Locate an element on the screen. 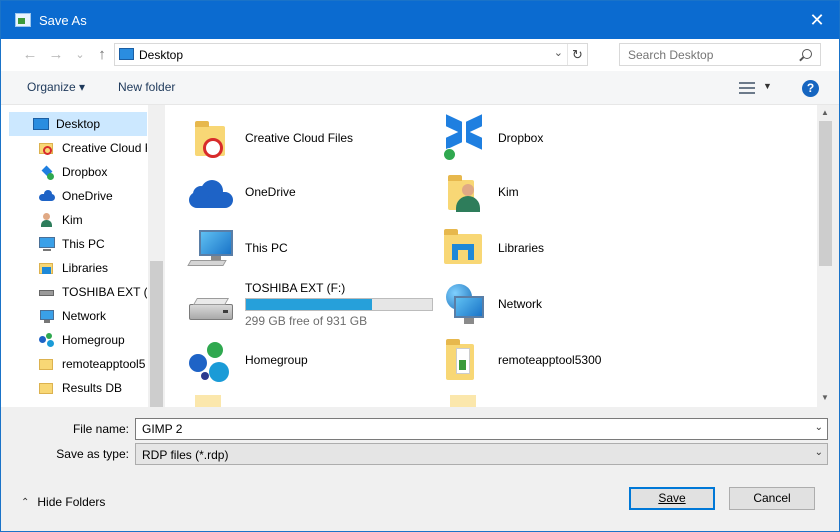 Image resolution: width=840 pixels, height=532 pixels. libraries-icon is located at coordinates (465, 248).